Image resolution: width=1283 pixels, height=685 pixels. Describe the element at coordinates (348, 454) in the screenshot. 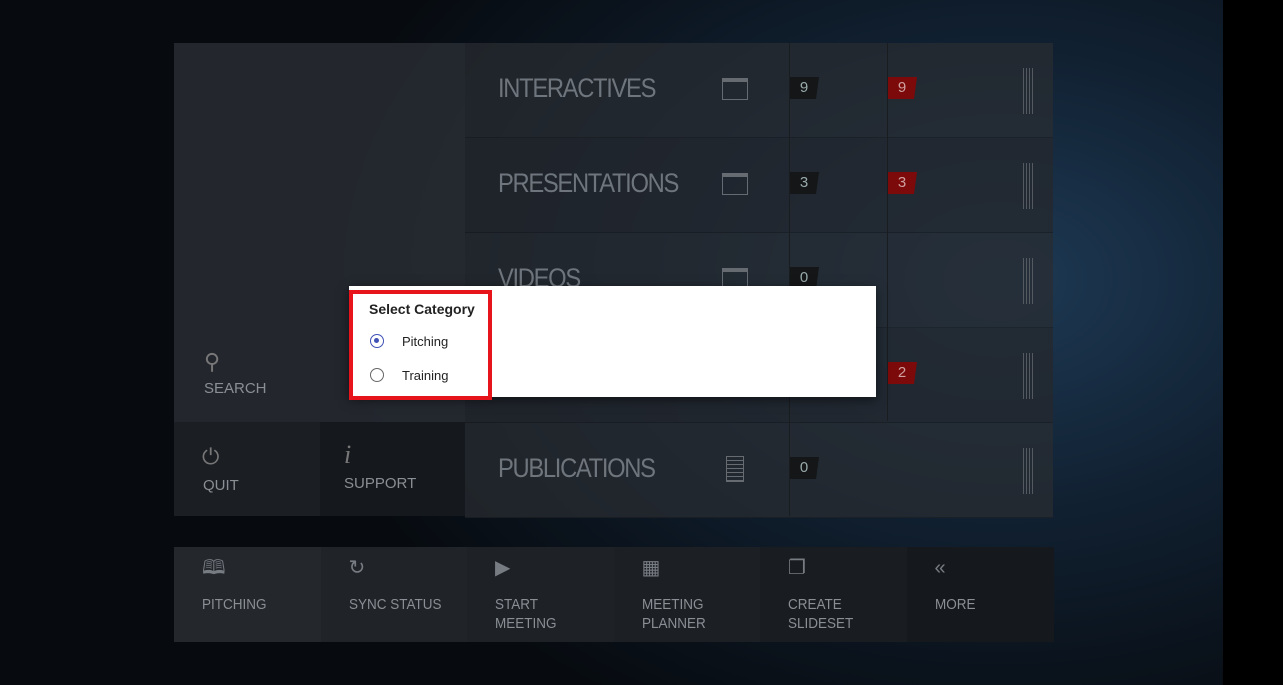

I see `info-icon: i` at that location.